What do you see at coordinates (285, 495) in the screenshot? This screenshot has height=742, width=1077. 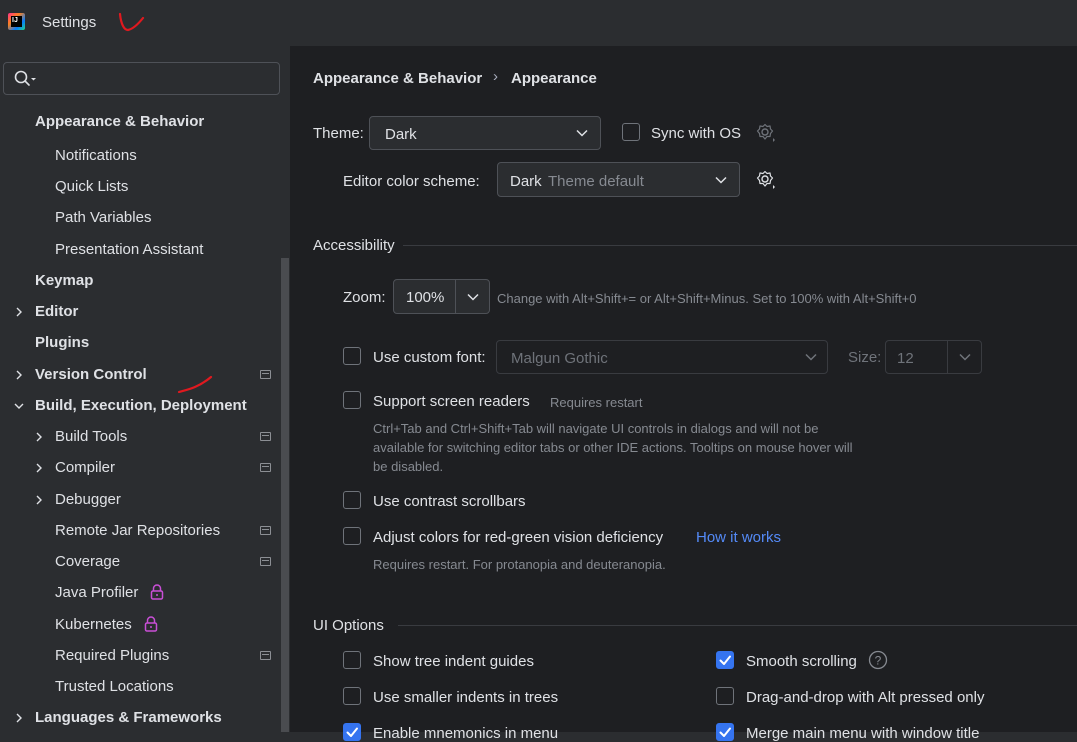 I see `sidebar-scrollbar` at bounding box center [285, 495].